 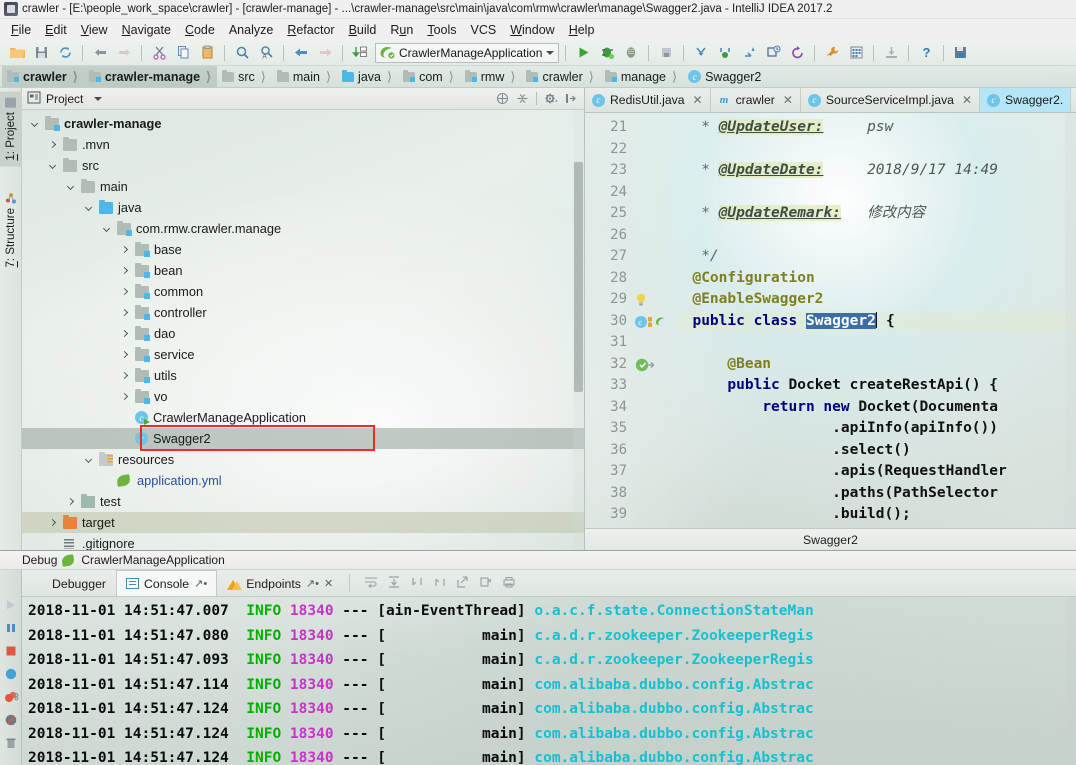 I want to click on left-tool-window-strip: 1: Project 7: Structure, so click(x=11, y=319).